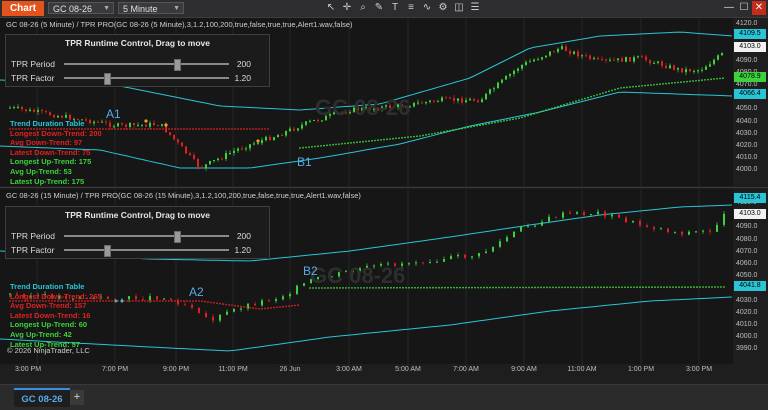 The height and width of the screenshot is (410, 768). I want to click on strategy-icon: ⚙, so click(443, 8).